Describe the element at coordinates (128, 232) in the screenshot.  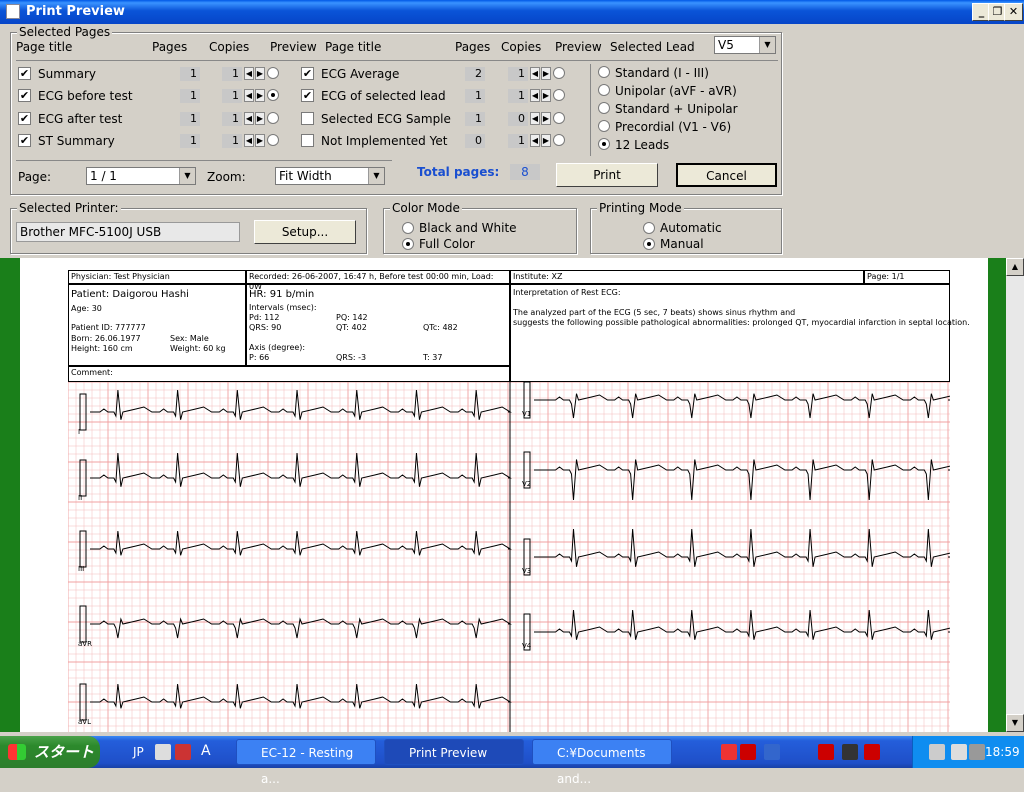
I see `printer-name: Brother MFC-5100J USB` at that location.